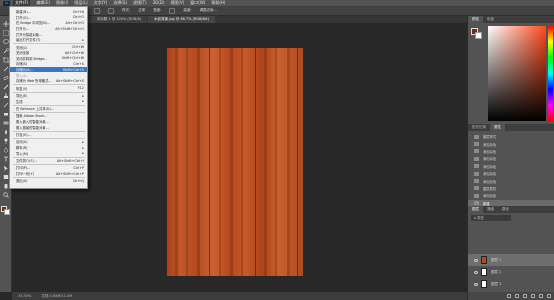 The image size is (554, 300). Describe the element at coordinates (28, 40) in the screenshot. I see `menu-item-label: 最近打开文件(T)` at that location.